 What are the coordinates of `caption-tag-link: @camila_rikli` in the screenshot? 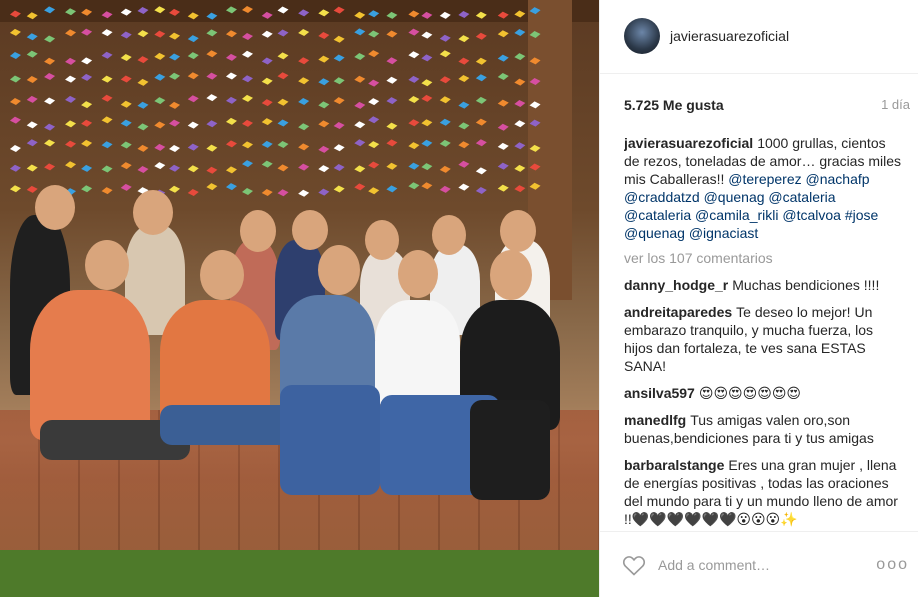 It's located at (736, 215).